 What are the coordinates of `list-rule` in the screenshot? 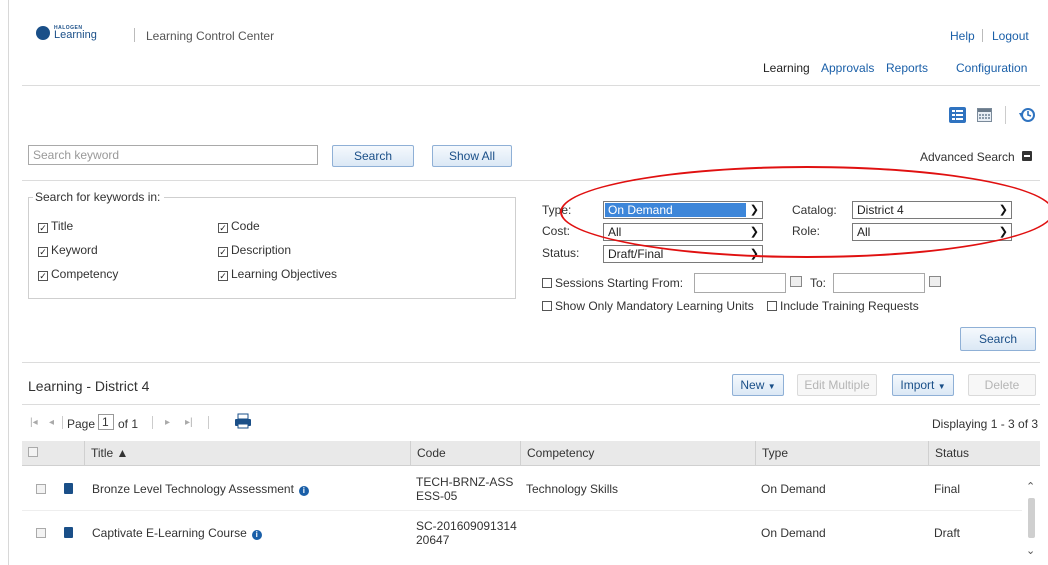 It's located at (531, 404).